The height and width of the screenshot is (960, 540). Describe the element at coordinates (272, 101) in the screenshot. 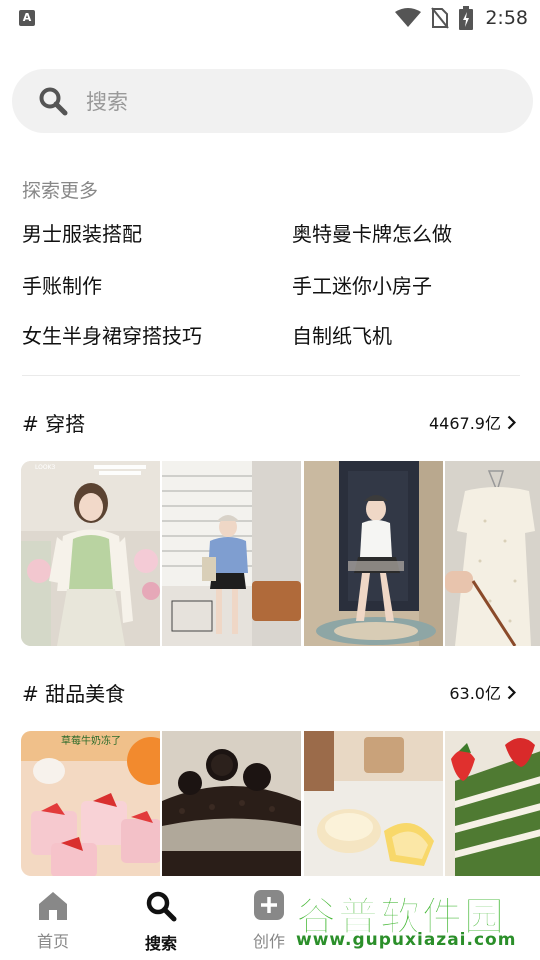

I see `search-input: 搜索` at that location.